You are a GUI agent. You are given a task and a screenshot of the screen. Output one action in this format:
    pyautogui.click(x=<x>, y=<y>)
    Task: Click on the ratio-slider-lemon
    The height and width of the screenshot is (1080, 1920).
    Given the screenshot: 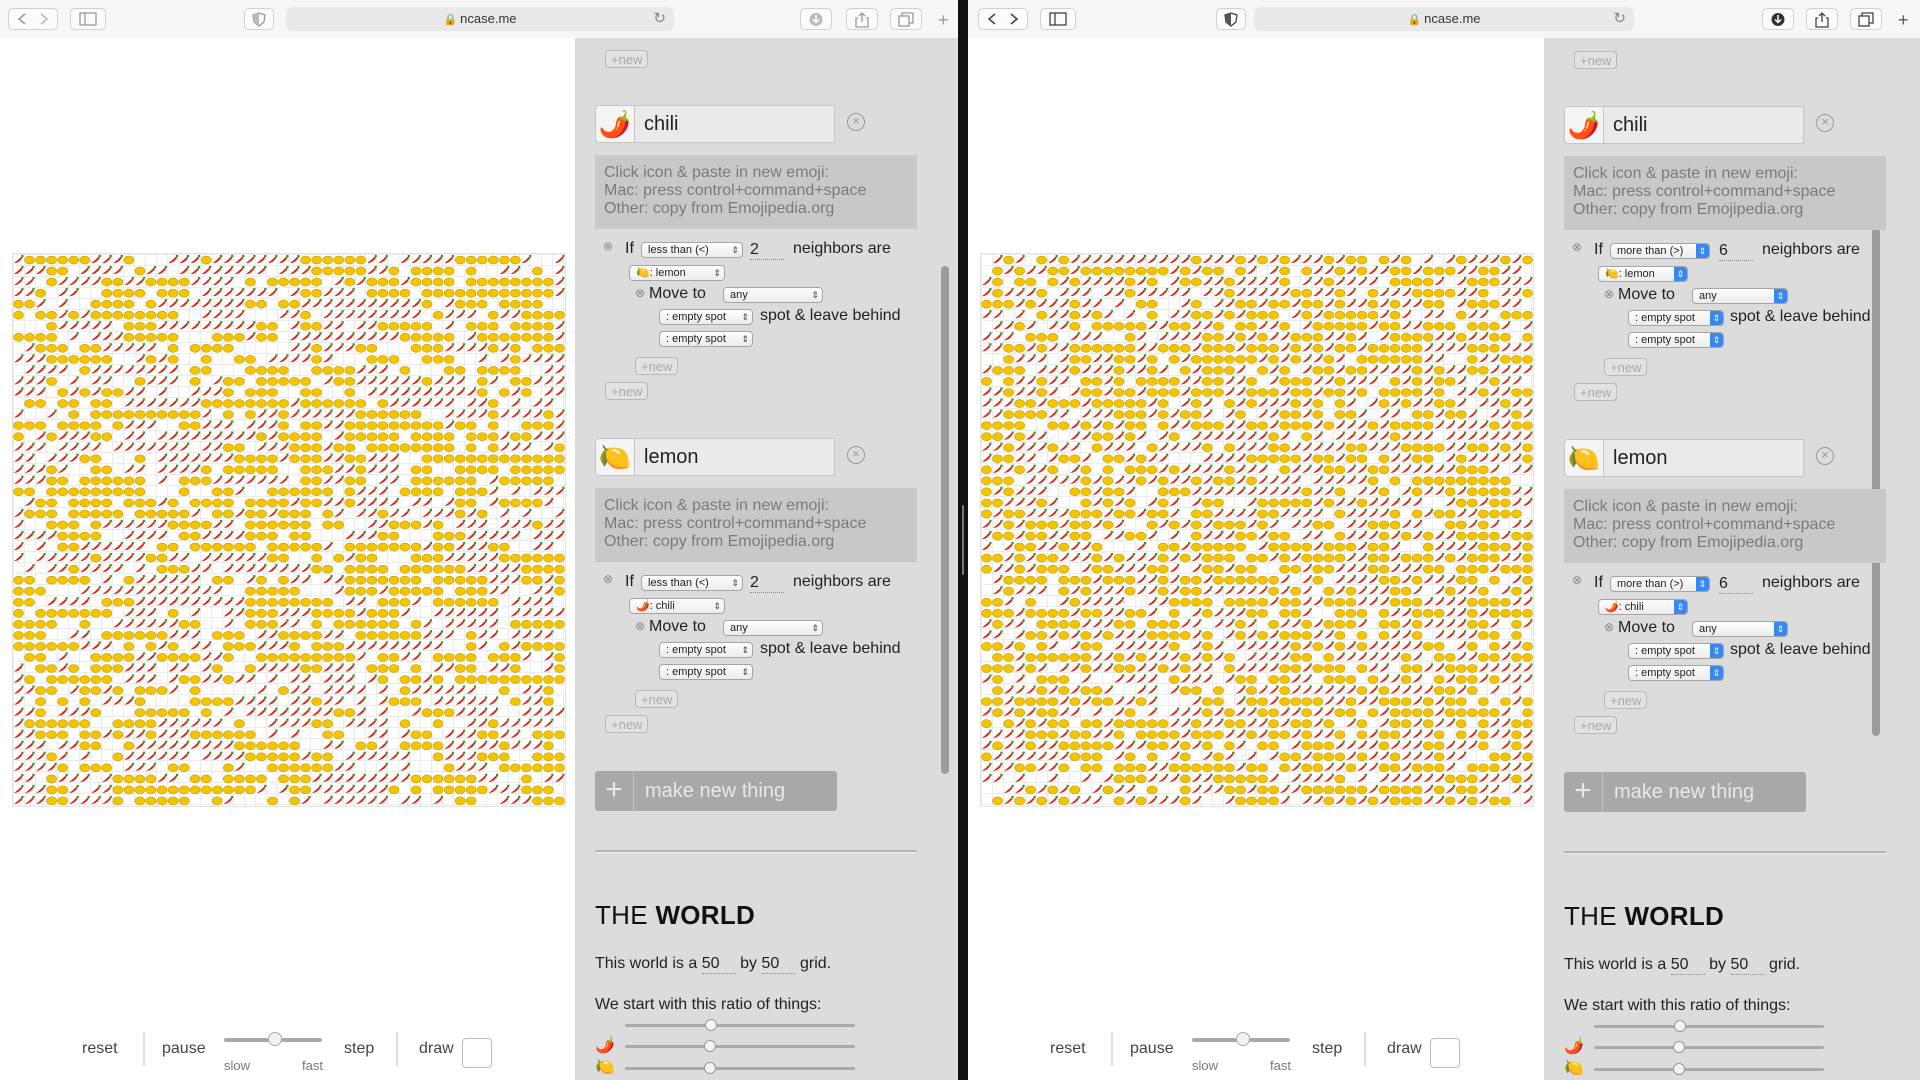 What is the action you would take?
    pyautogui.click(x=1709, y=1069)
    